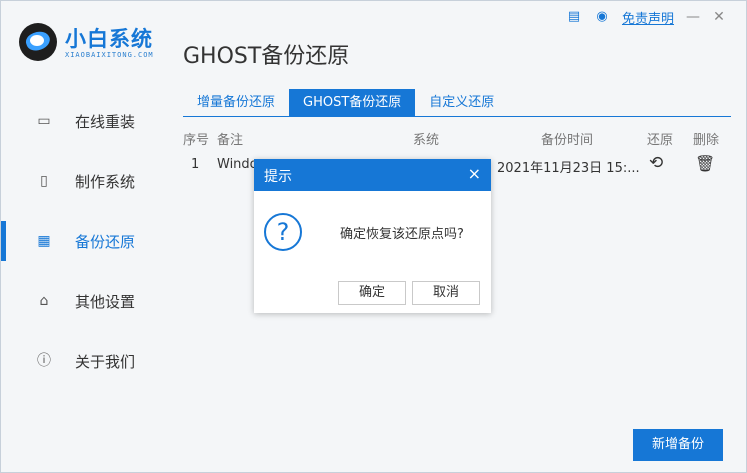  What do you see at coordinates (44, 241) in the screenshot?
I see `backup-grid-icon: ▦` at bounding box center [44, 241].